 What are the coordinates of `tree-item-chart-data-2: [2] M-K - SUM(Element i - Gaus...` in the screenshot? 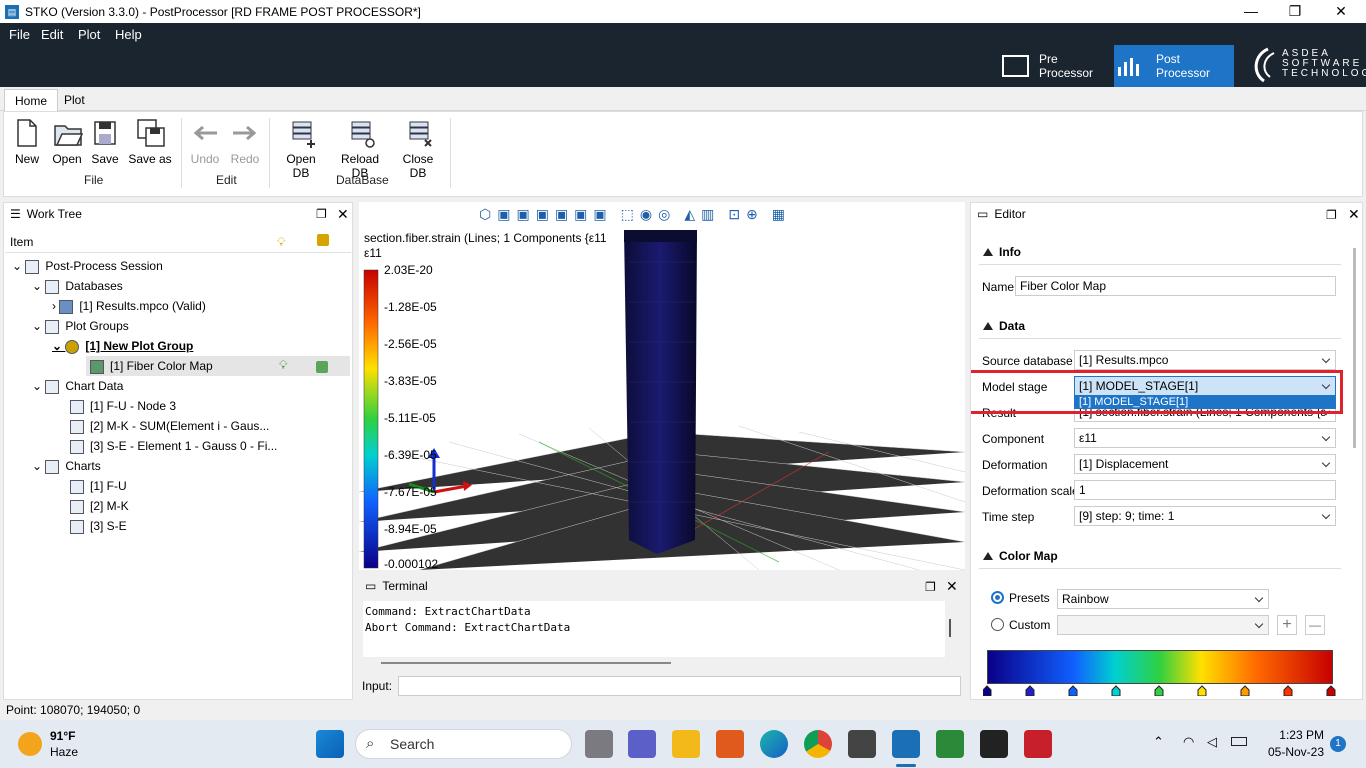 It's located at (169, 426).